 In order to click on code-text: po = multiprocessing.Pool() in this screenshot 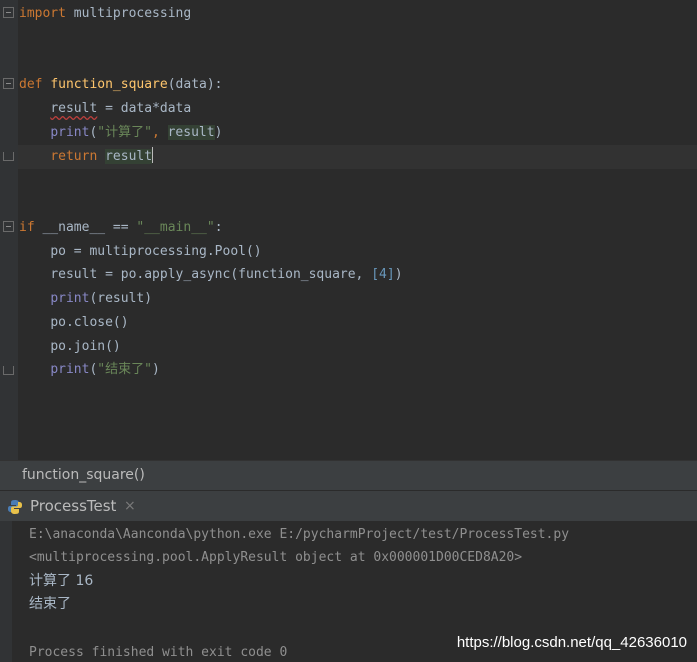, I will do `click(156, 251)`.